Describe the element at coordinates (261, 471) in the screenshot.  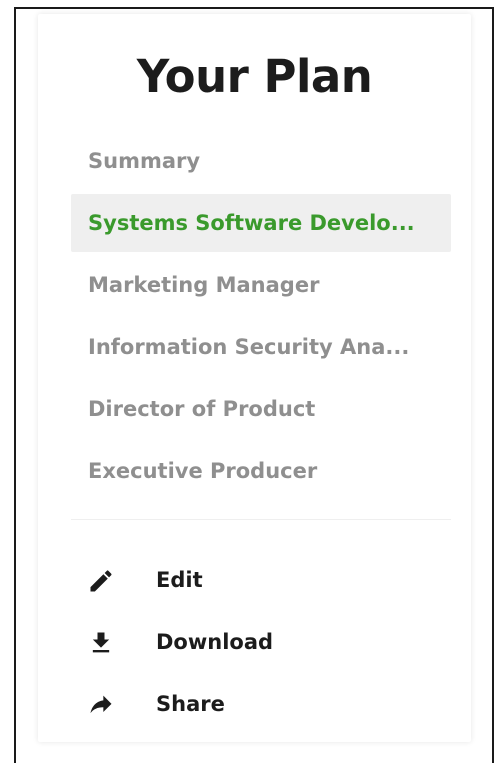
I see `nav-item-executive-producer: Executive Producer` at that location.